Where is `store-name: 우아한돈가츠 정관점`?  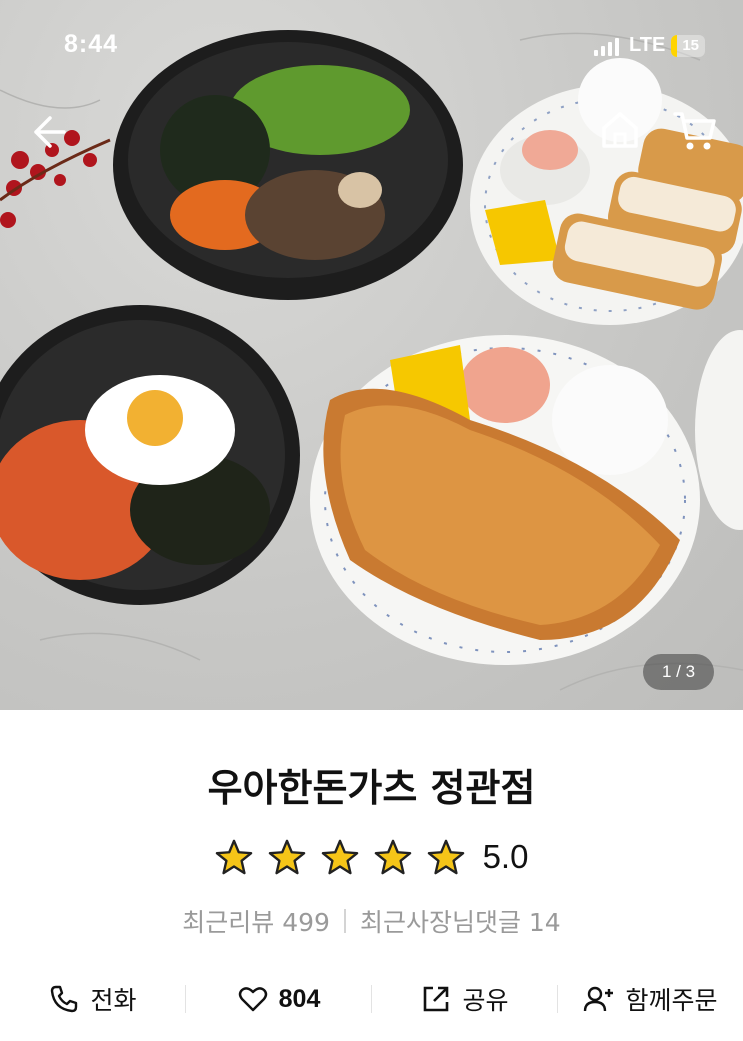 store-name: 우아한돈가츠 정관점 is located at coordinates (371, 788).